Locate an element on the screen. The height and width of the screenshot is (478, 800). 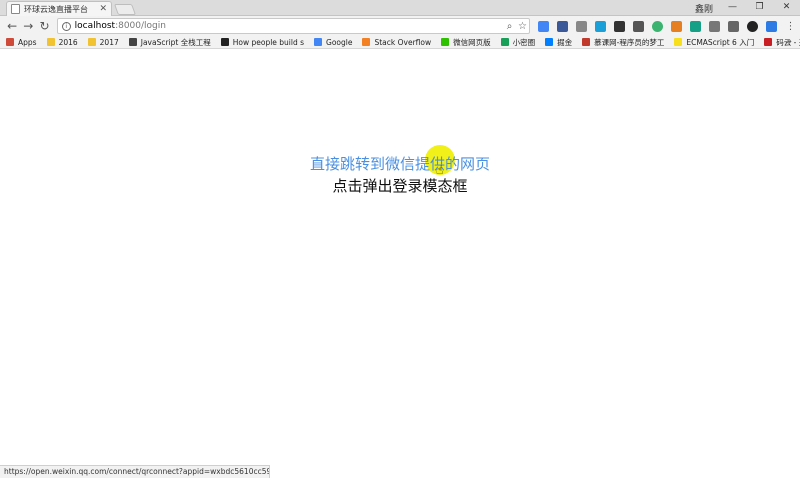
back-icon: ← is located at coordinates (12, 26).